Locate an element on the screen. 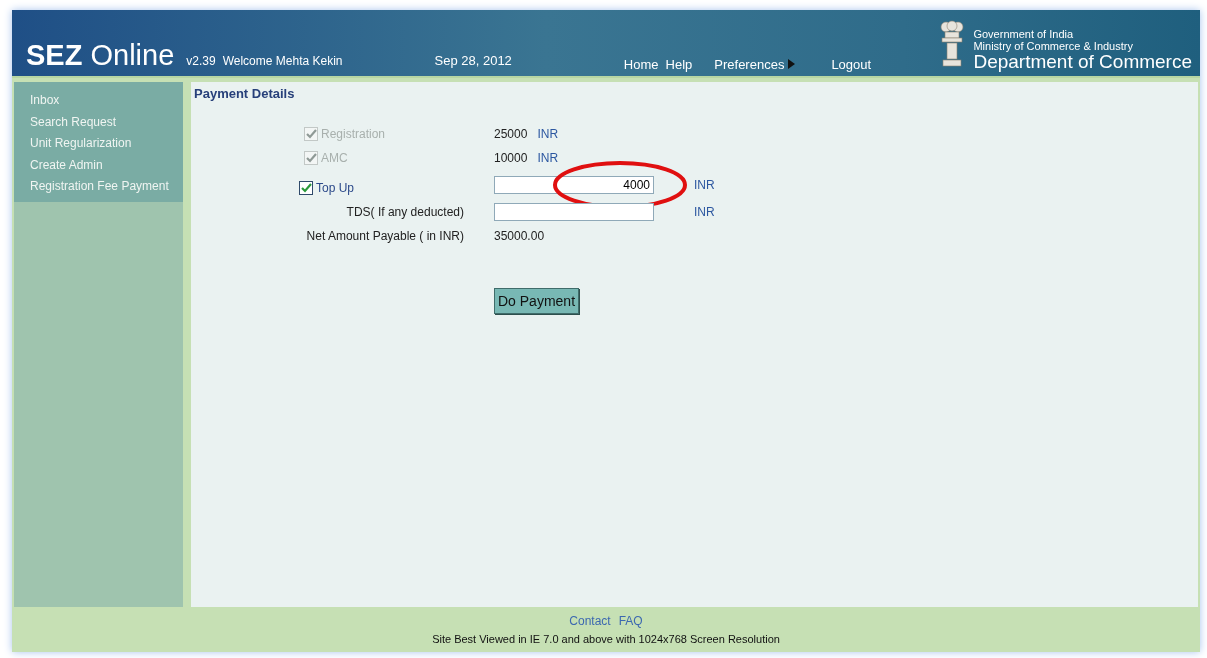 The image size is (1207, 658). page-title: Payment Details is located at coordinates (245, 93).